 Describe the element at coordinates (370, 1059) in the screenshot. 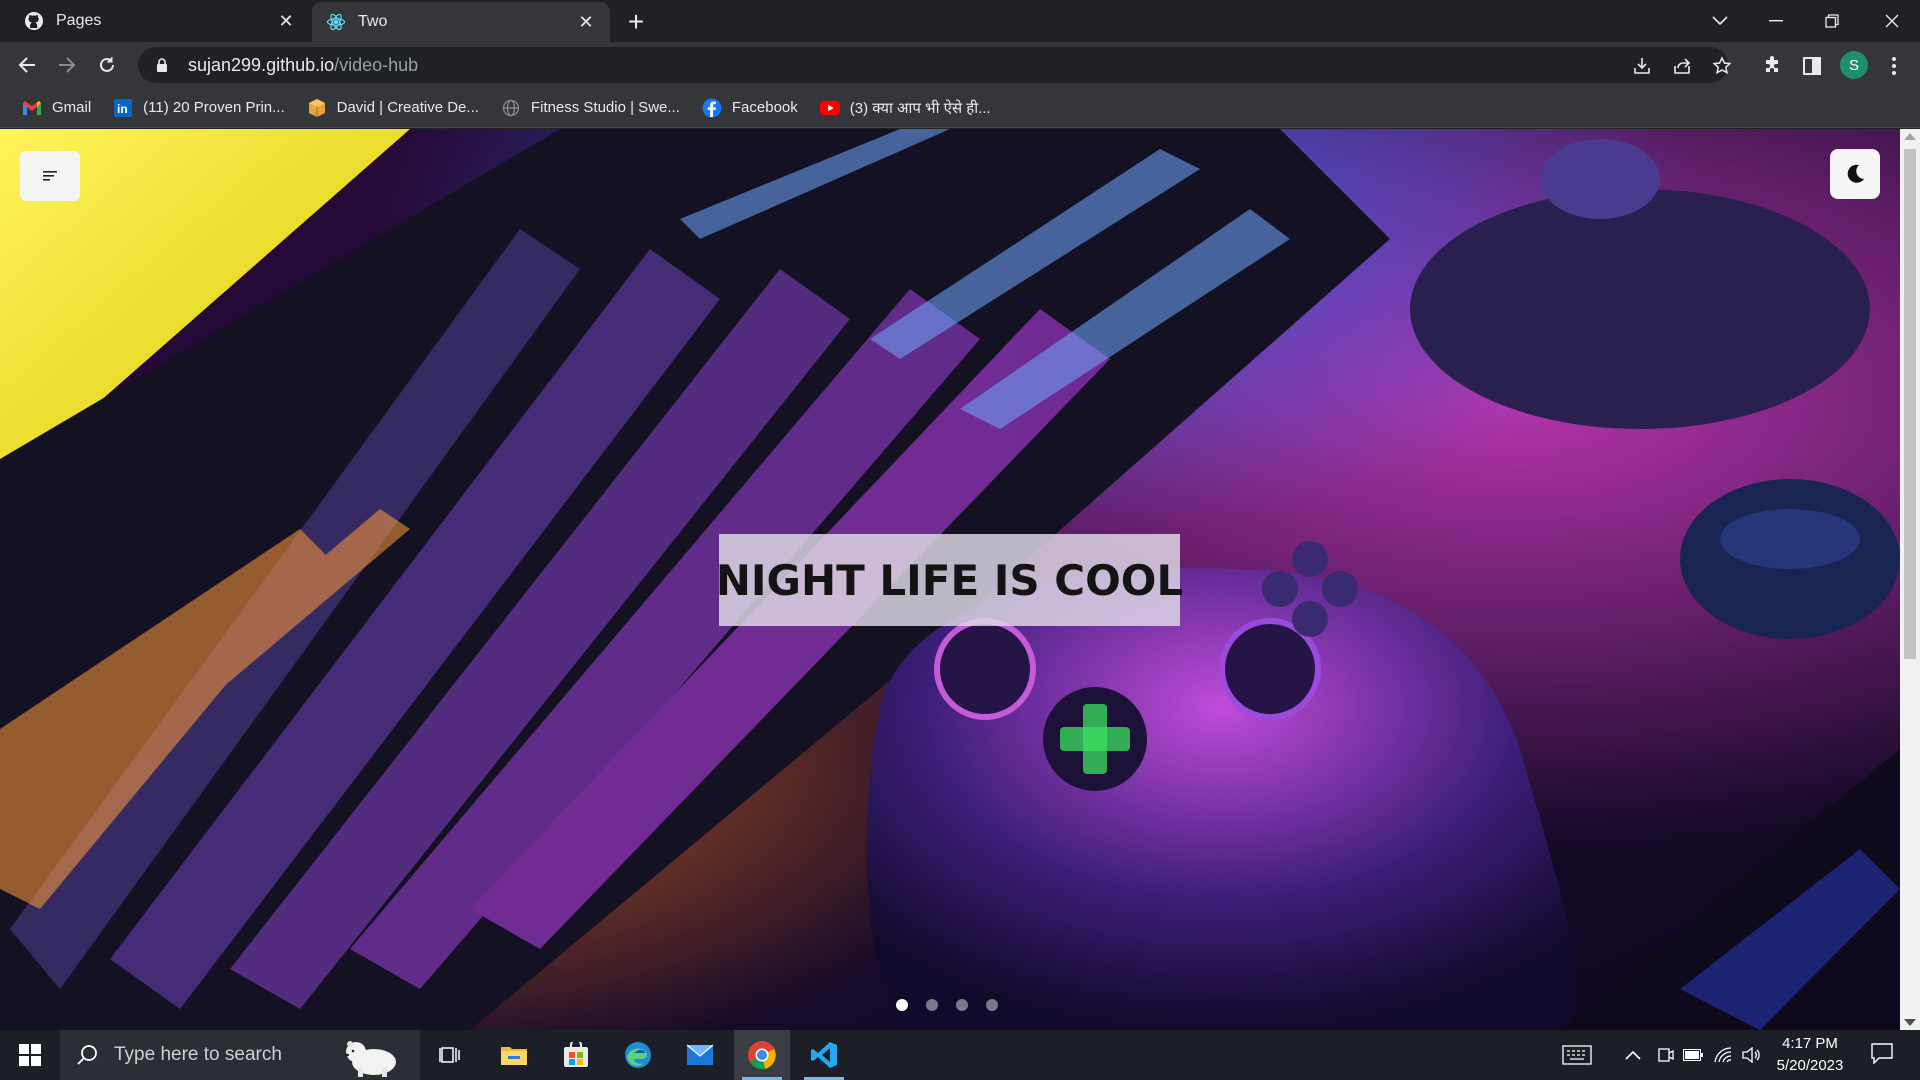

I see `polar-bear-icon` at that location.